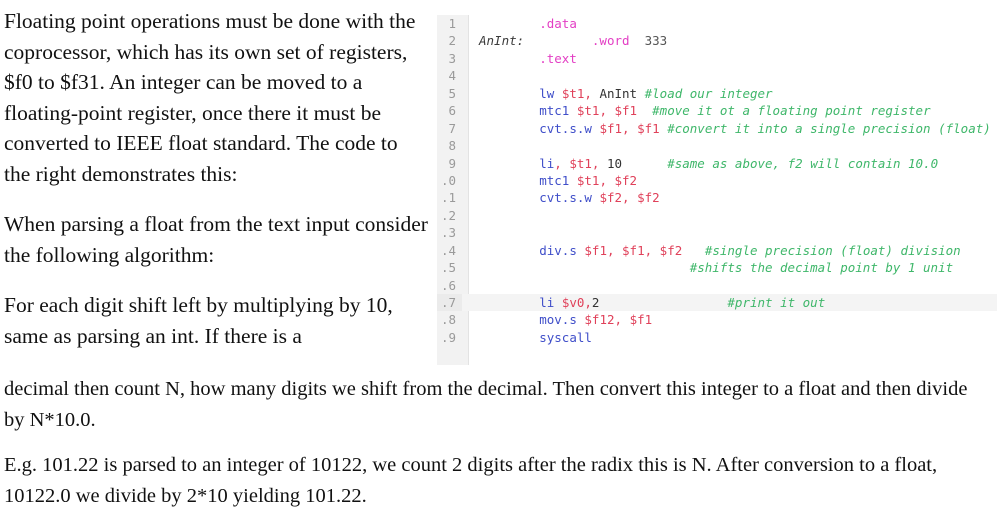 This screenshot has width=997, height=522. What do you see at coordinates (717, 320) in the screenshot?
I see `code-line: .8 mov.s $f12, $f1` at bounding box center [717, 320].